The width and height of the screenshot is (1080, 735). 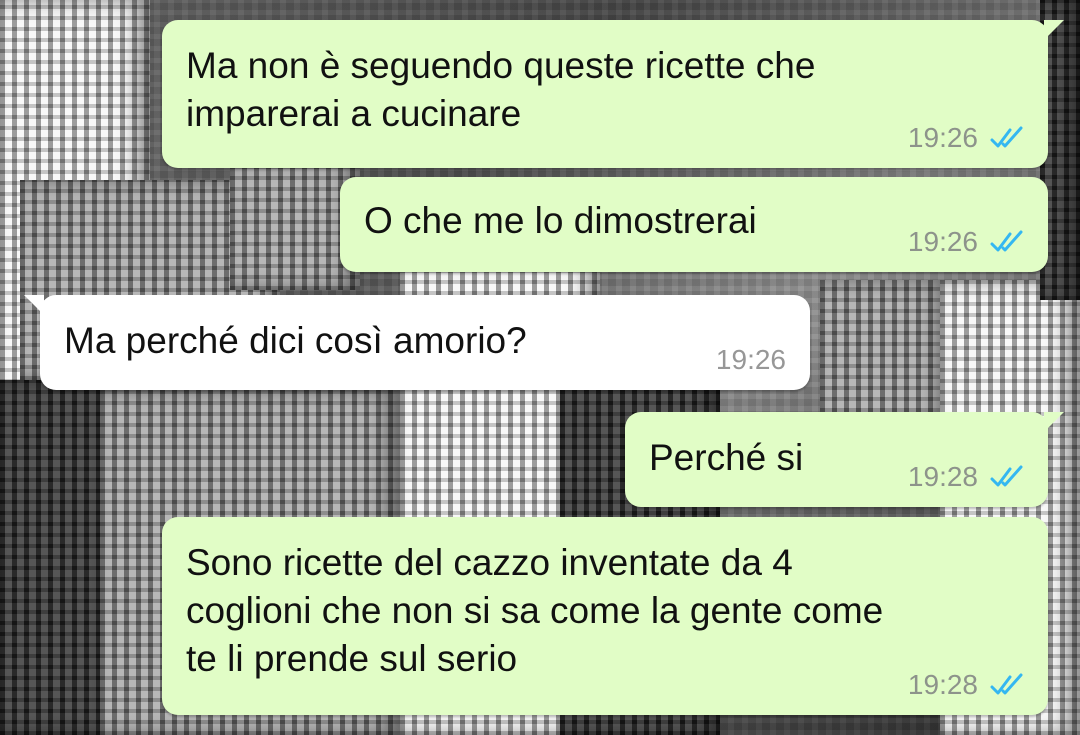 I want to click on message-bubble-outgoing: Perché si 19:28, so click(x=844, y=459).